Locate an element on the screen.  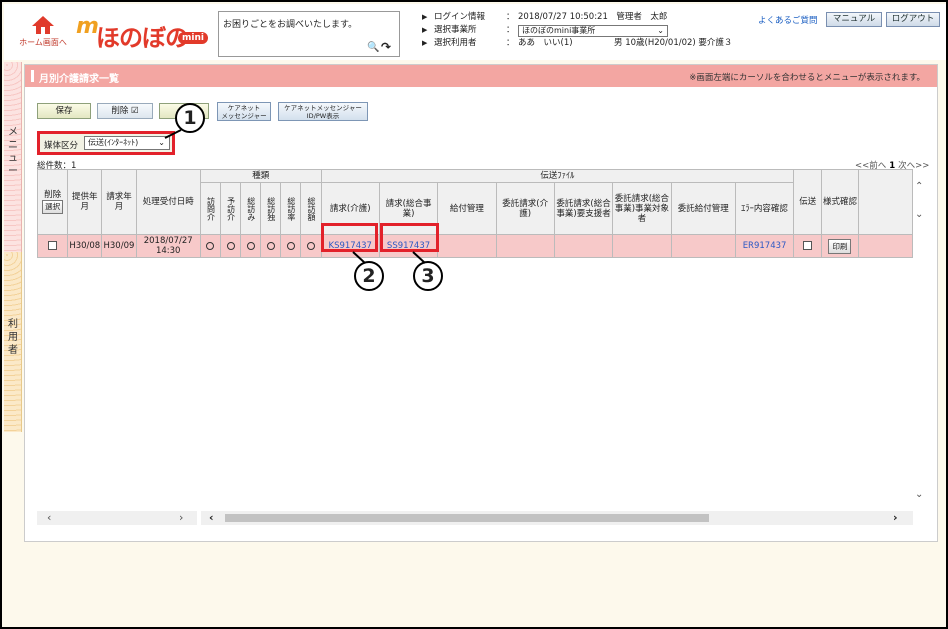
header-consign-care: 委託請求(介護) is located at coordinates (525, 208).